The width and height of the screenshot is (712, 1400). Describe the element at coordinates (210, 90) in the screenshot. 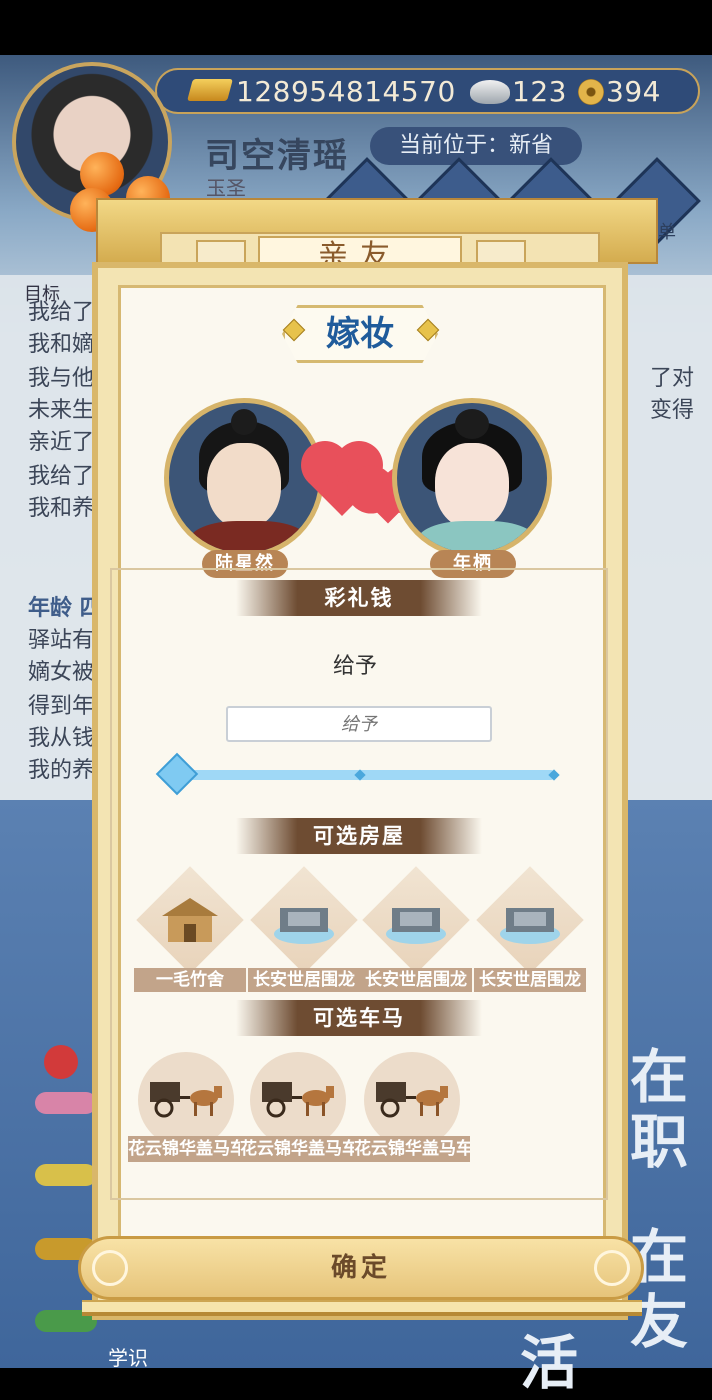

I see `gold-ingot-icon` at that location.